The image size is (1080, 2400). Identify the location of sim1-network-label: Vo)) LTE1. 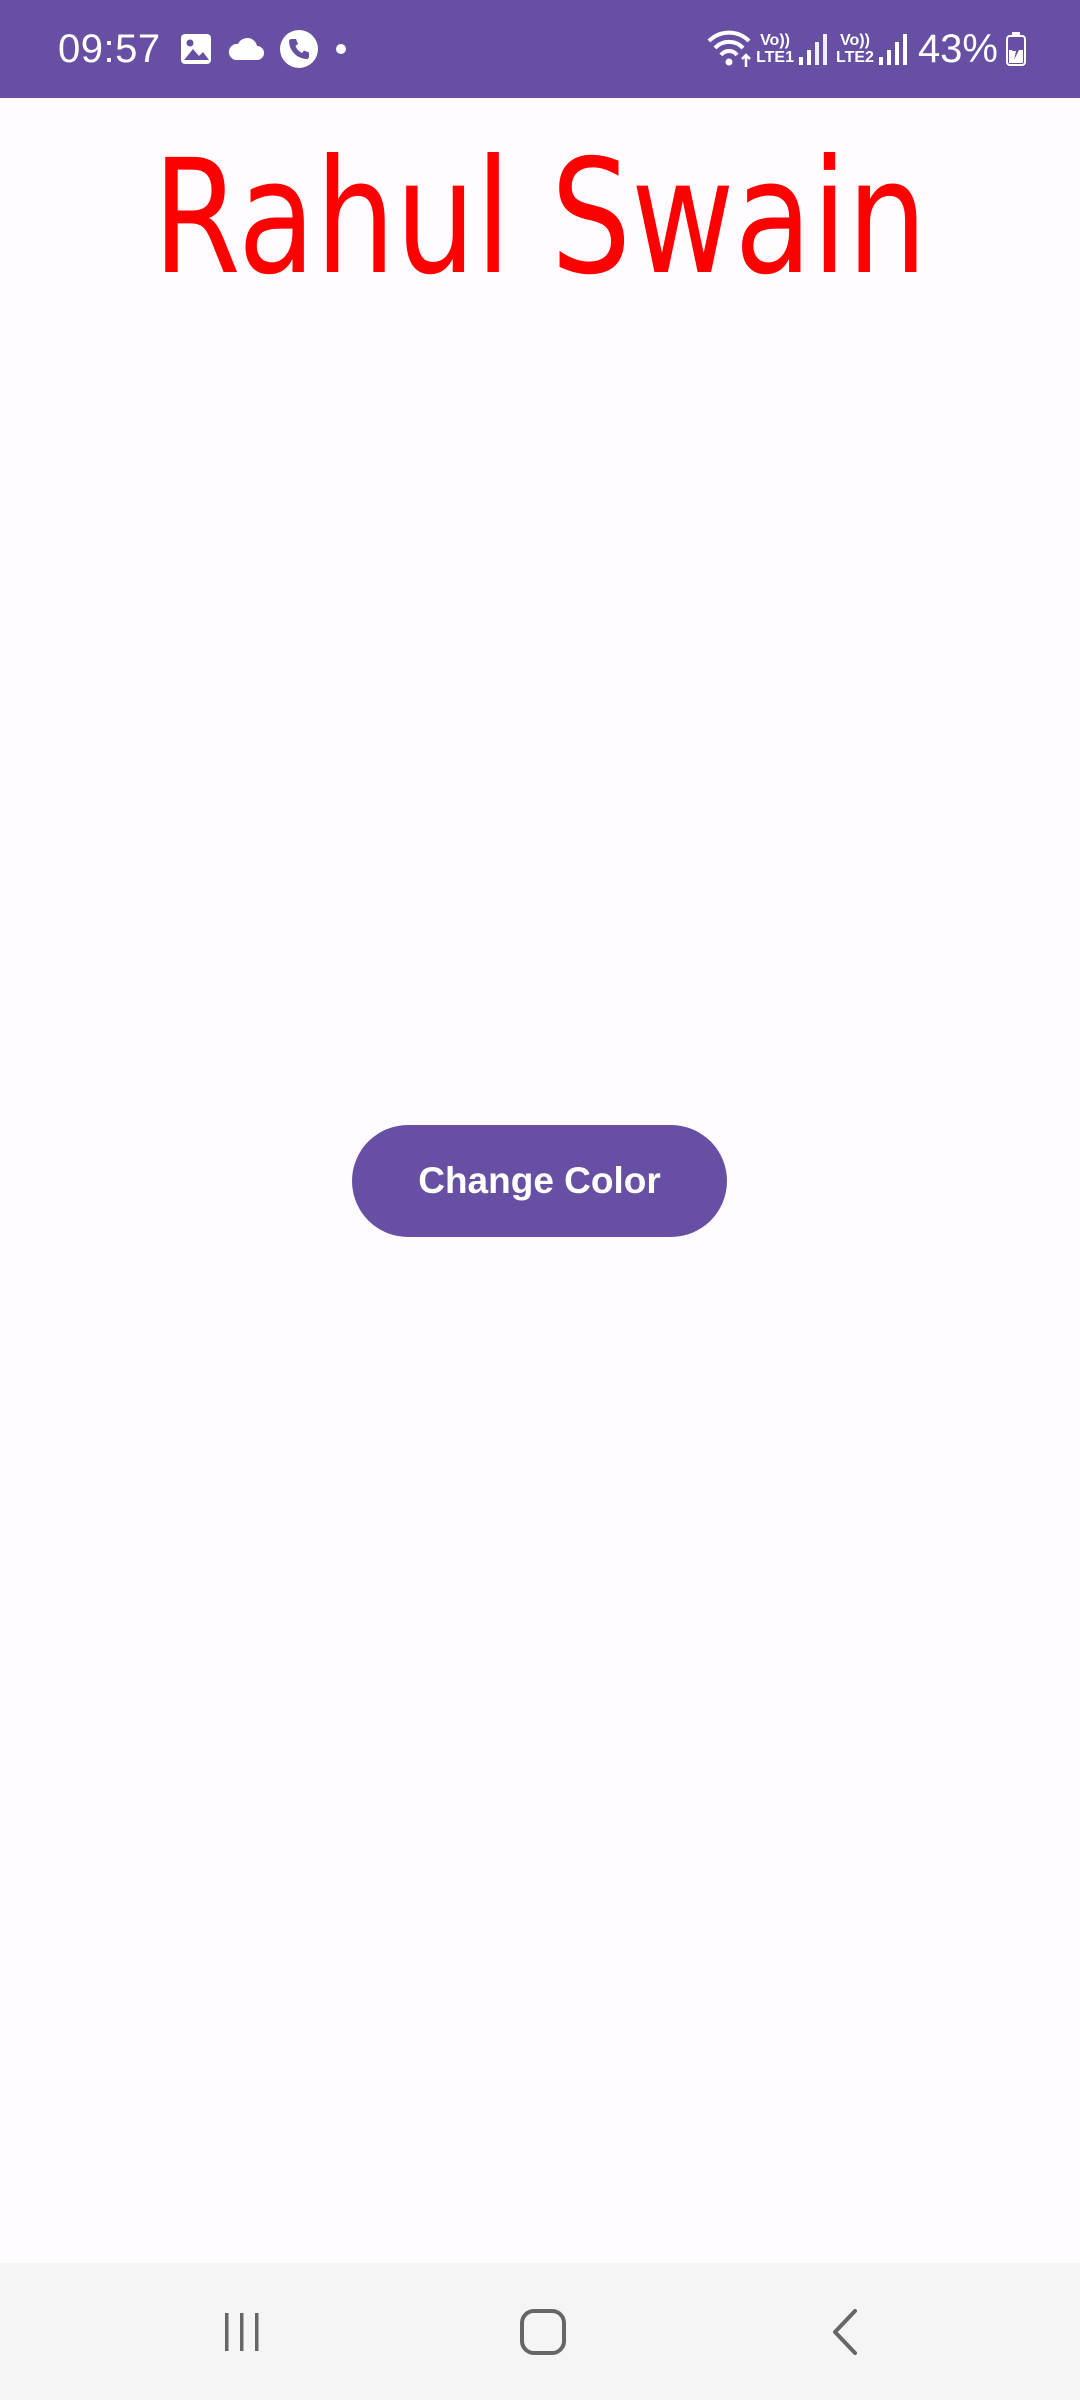
(775, 49).